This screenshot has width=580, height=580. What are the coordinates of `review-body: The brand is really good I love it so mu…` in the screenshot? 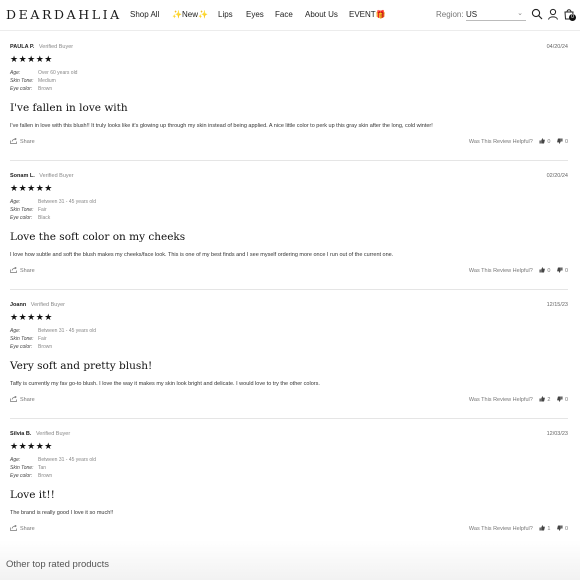 It's located at (62, 513).